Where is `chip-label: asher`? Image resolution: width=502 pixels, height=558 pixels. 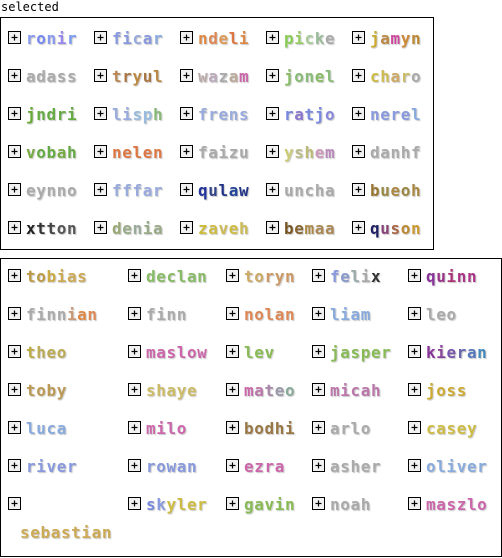
chip-label: asher is located at coordinates (356, 466).